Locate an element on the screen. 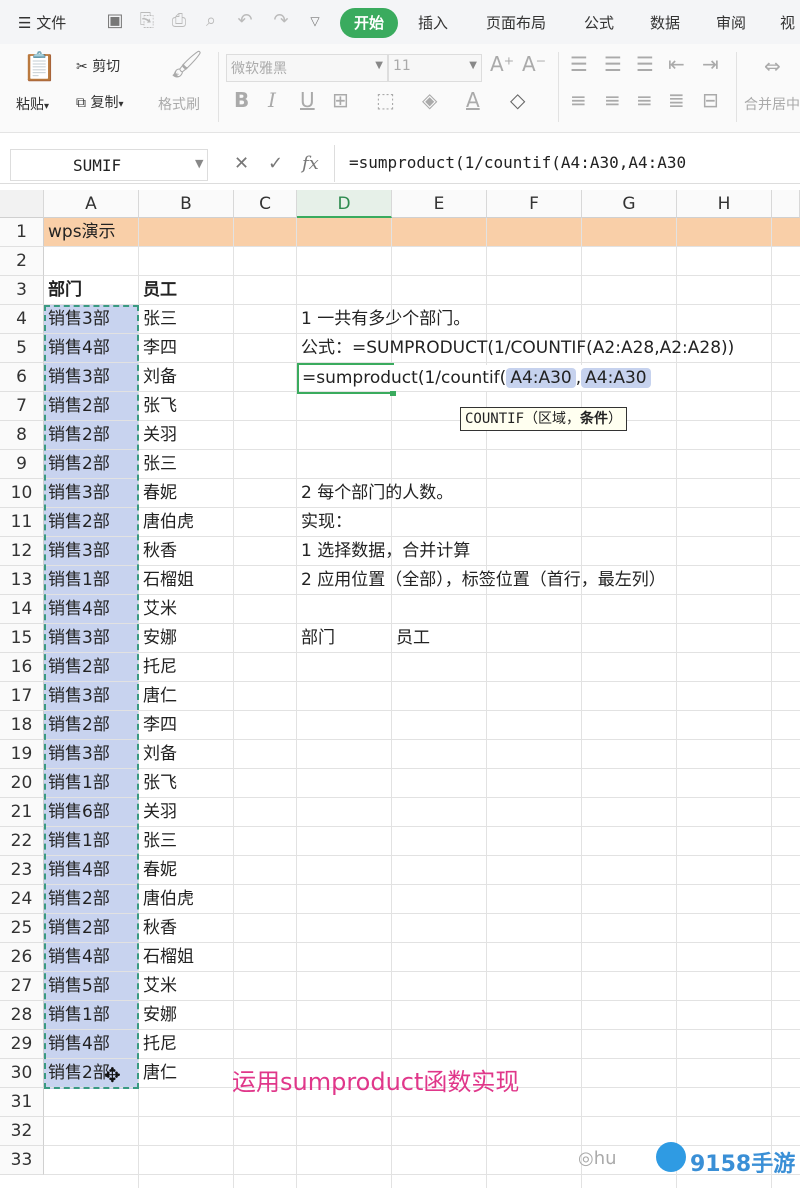 The width and height of the screenshot is (800, 1188). align-middle-icon: ☰ is located at coordinates (613, 64).